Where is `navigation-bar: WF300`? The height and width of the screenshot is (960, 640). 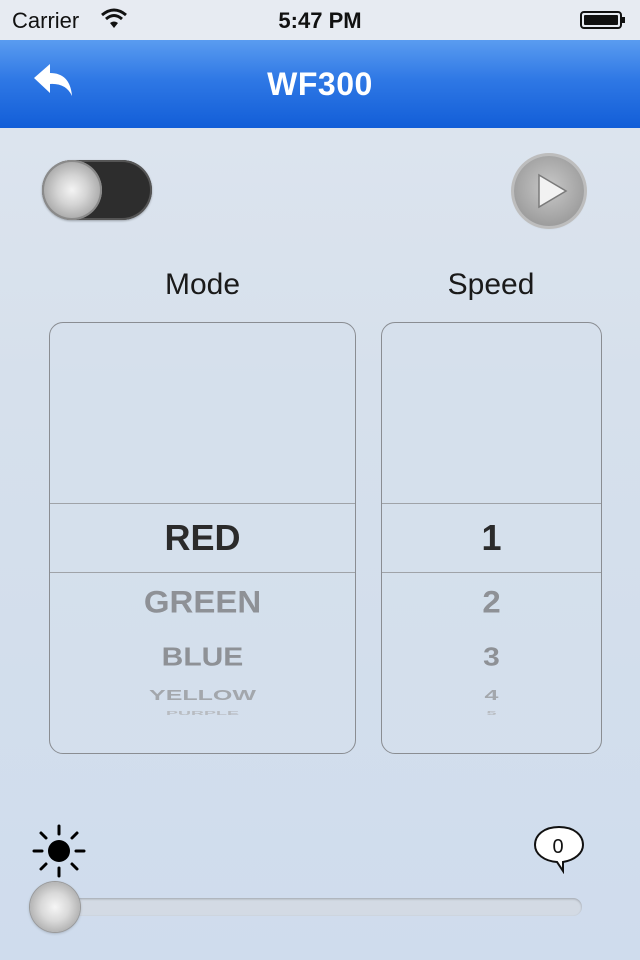
navigation-bar: WF300 is located at coordinates (320, 84).